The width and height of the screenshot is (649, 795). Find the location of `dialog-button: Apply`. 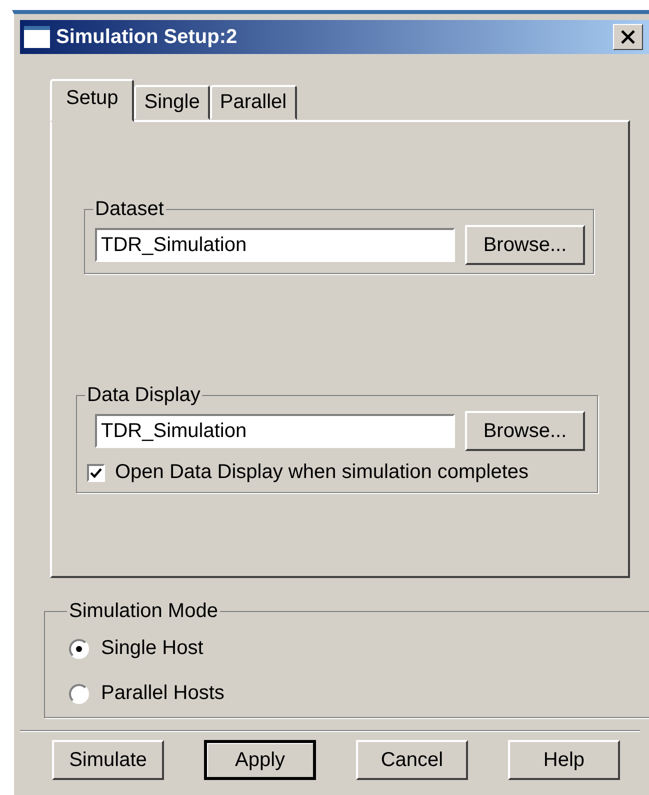

dialog-button: Apply is located at coordinates (260, 760).